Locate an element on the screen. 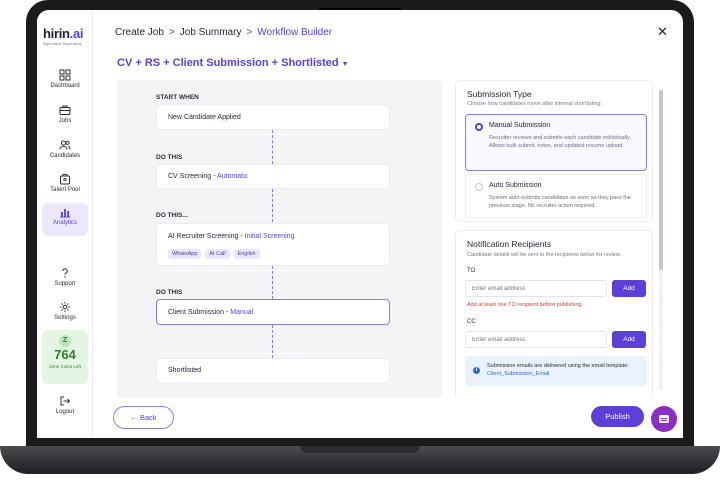 The height and width of the screenshot is (480, 720). publish-button: Publish is located at coordinates (617, 416).